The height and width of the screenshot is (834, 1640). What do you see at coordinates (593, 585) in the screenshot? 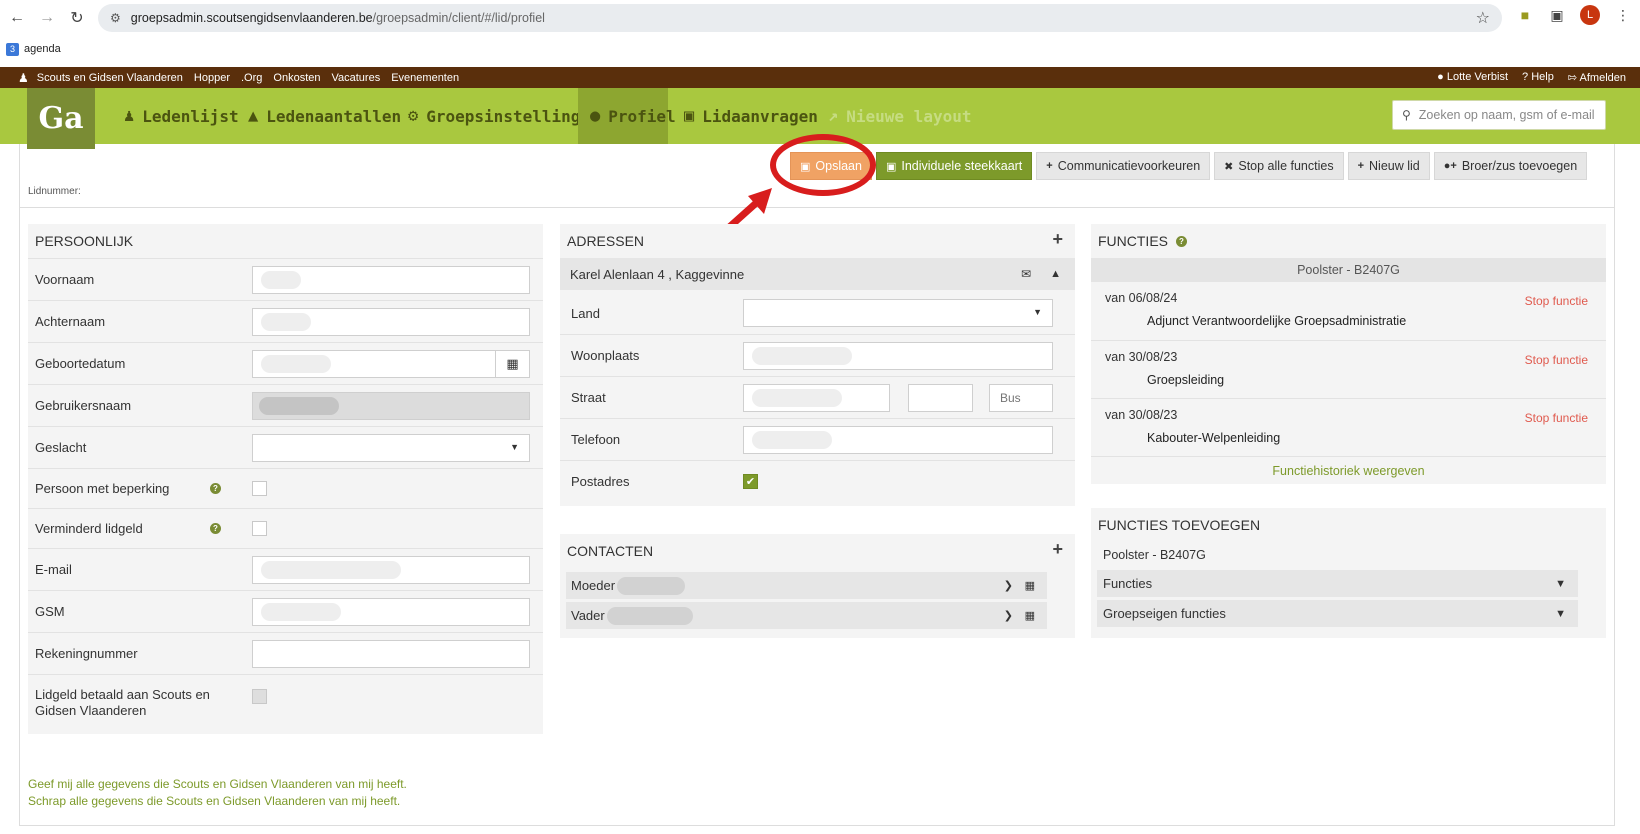
I see `contact-role: Moeder` at bounding box center [593, 585].